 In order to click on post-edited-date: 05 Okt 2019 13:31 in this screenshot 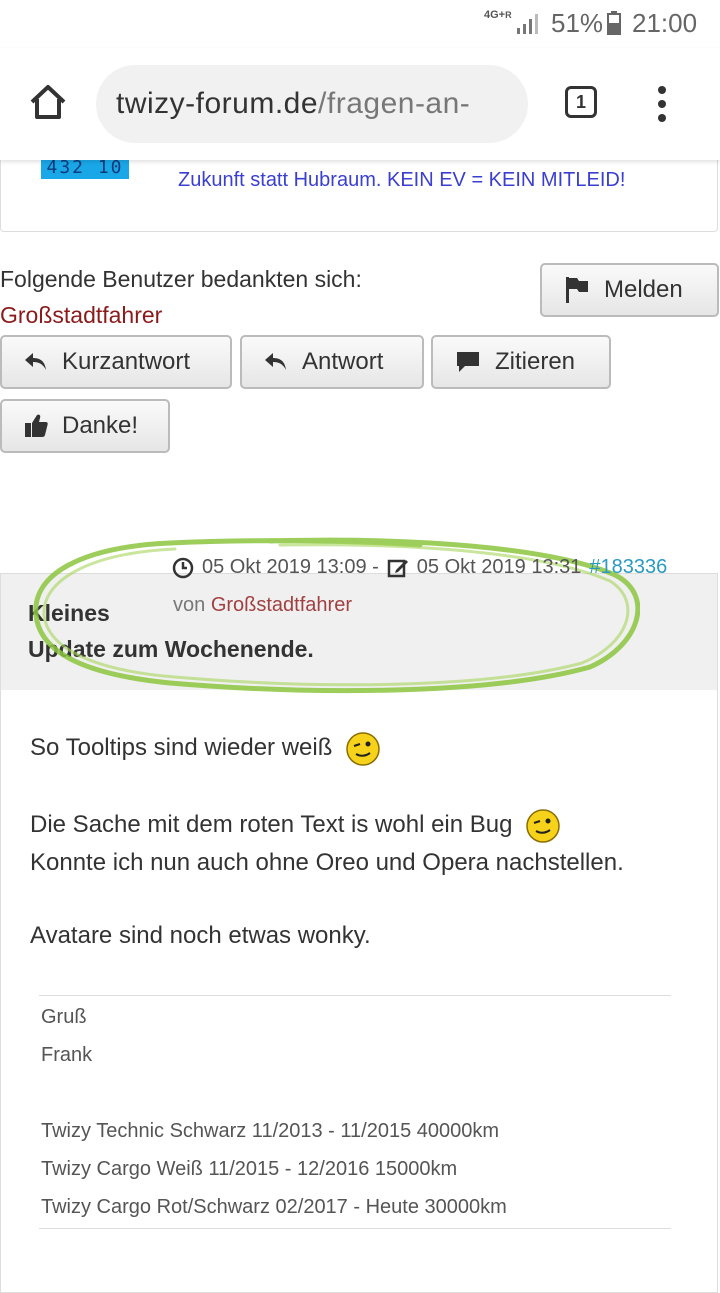, I will do `click(499, 567)`.